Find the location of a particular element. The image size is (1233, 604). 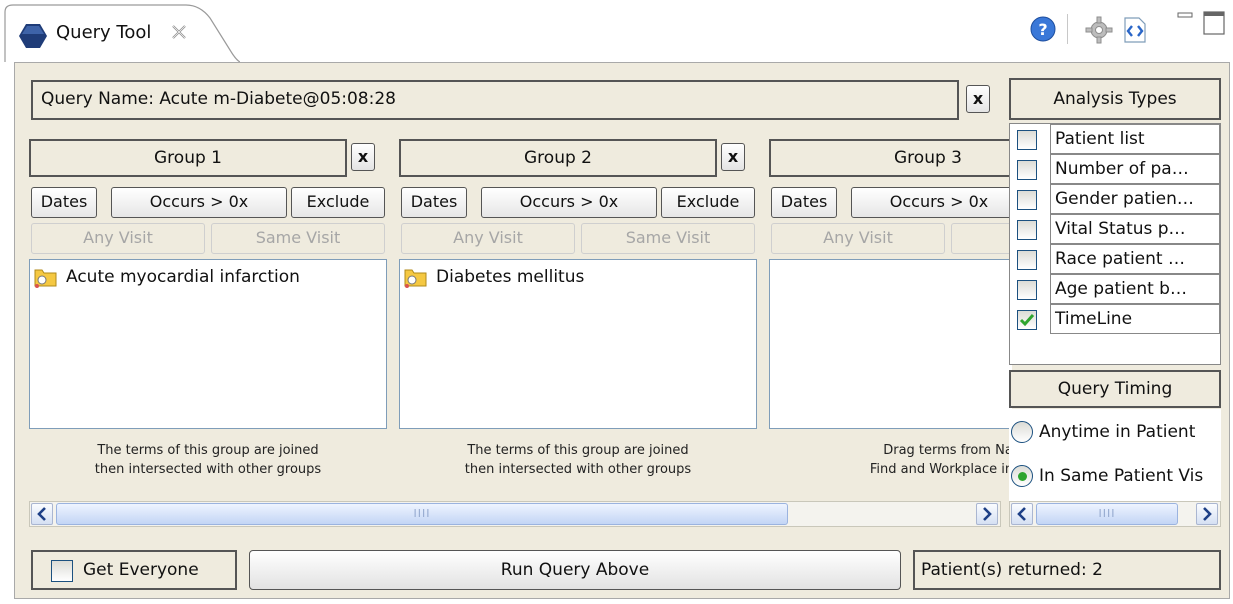

note-line: Drag terms from Na is located at coordinates (947, 450).